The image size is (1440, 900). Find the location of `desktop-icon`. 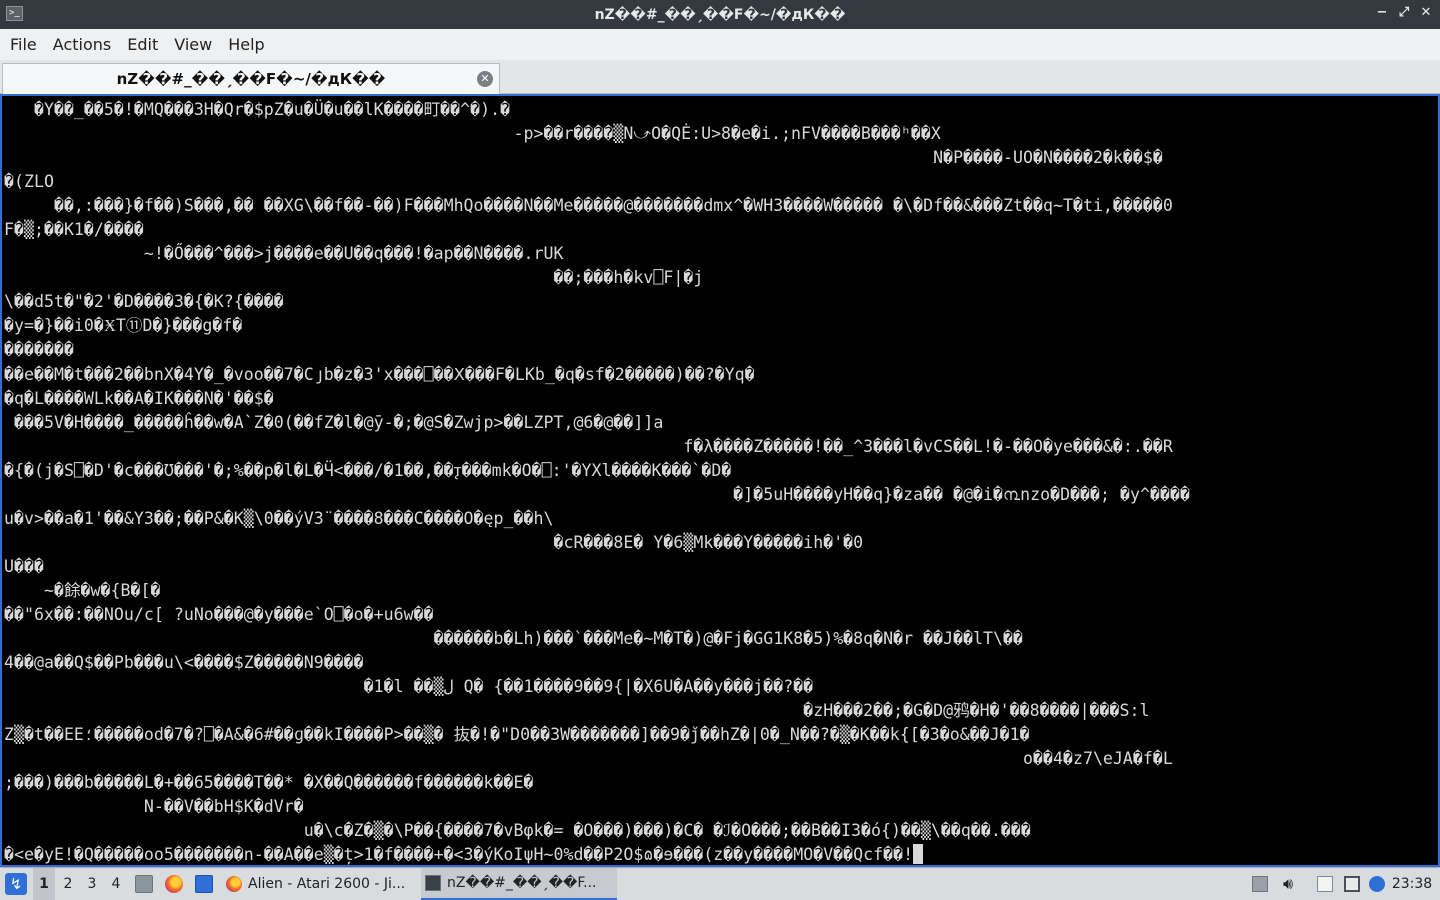

desktop-icon is located at coordinates (204, 884).